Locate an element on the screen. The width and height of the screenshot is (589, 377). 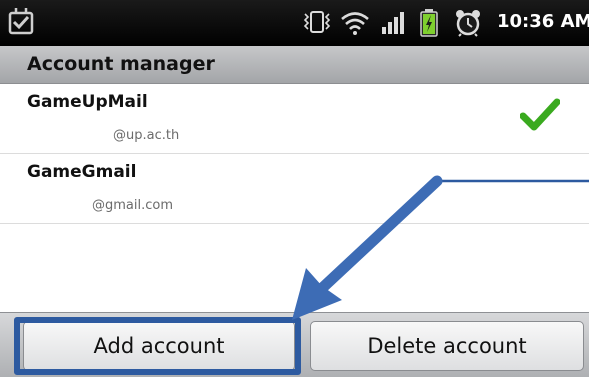
notification-check-icon is located at coordinates (21, 21).